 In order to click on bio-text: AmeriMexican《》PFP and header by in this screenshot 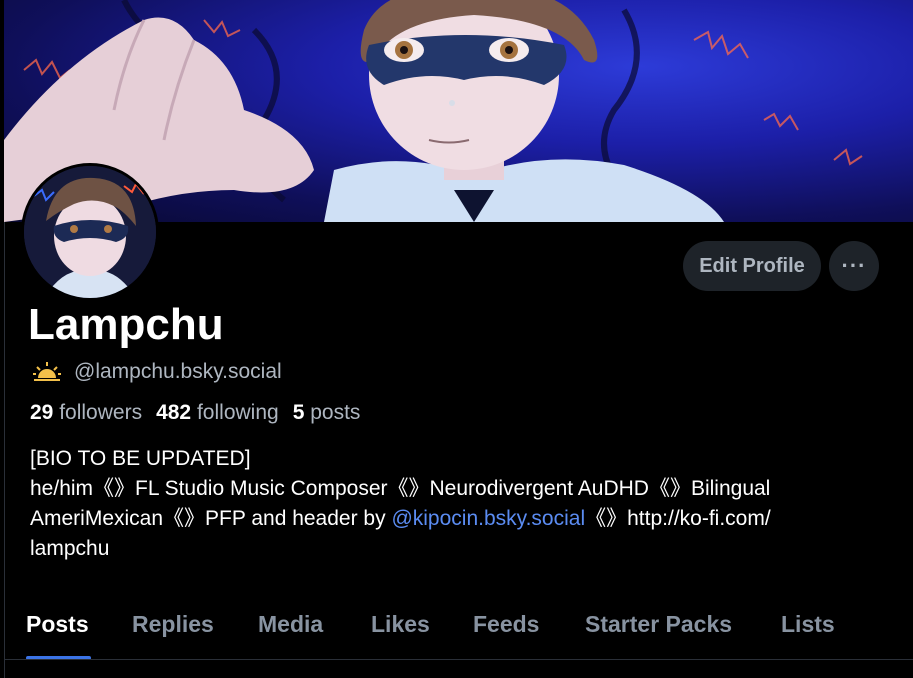, I will do `click(211, 518)`.